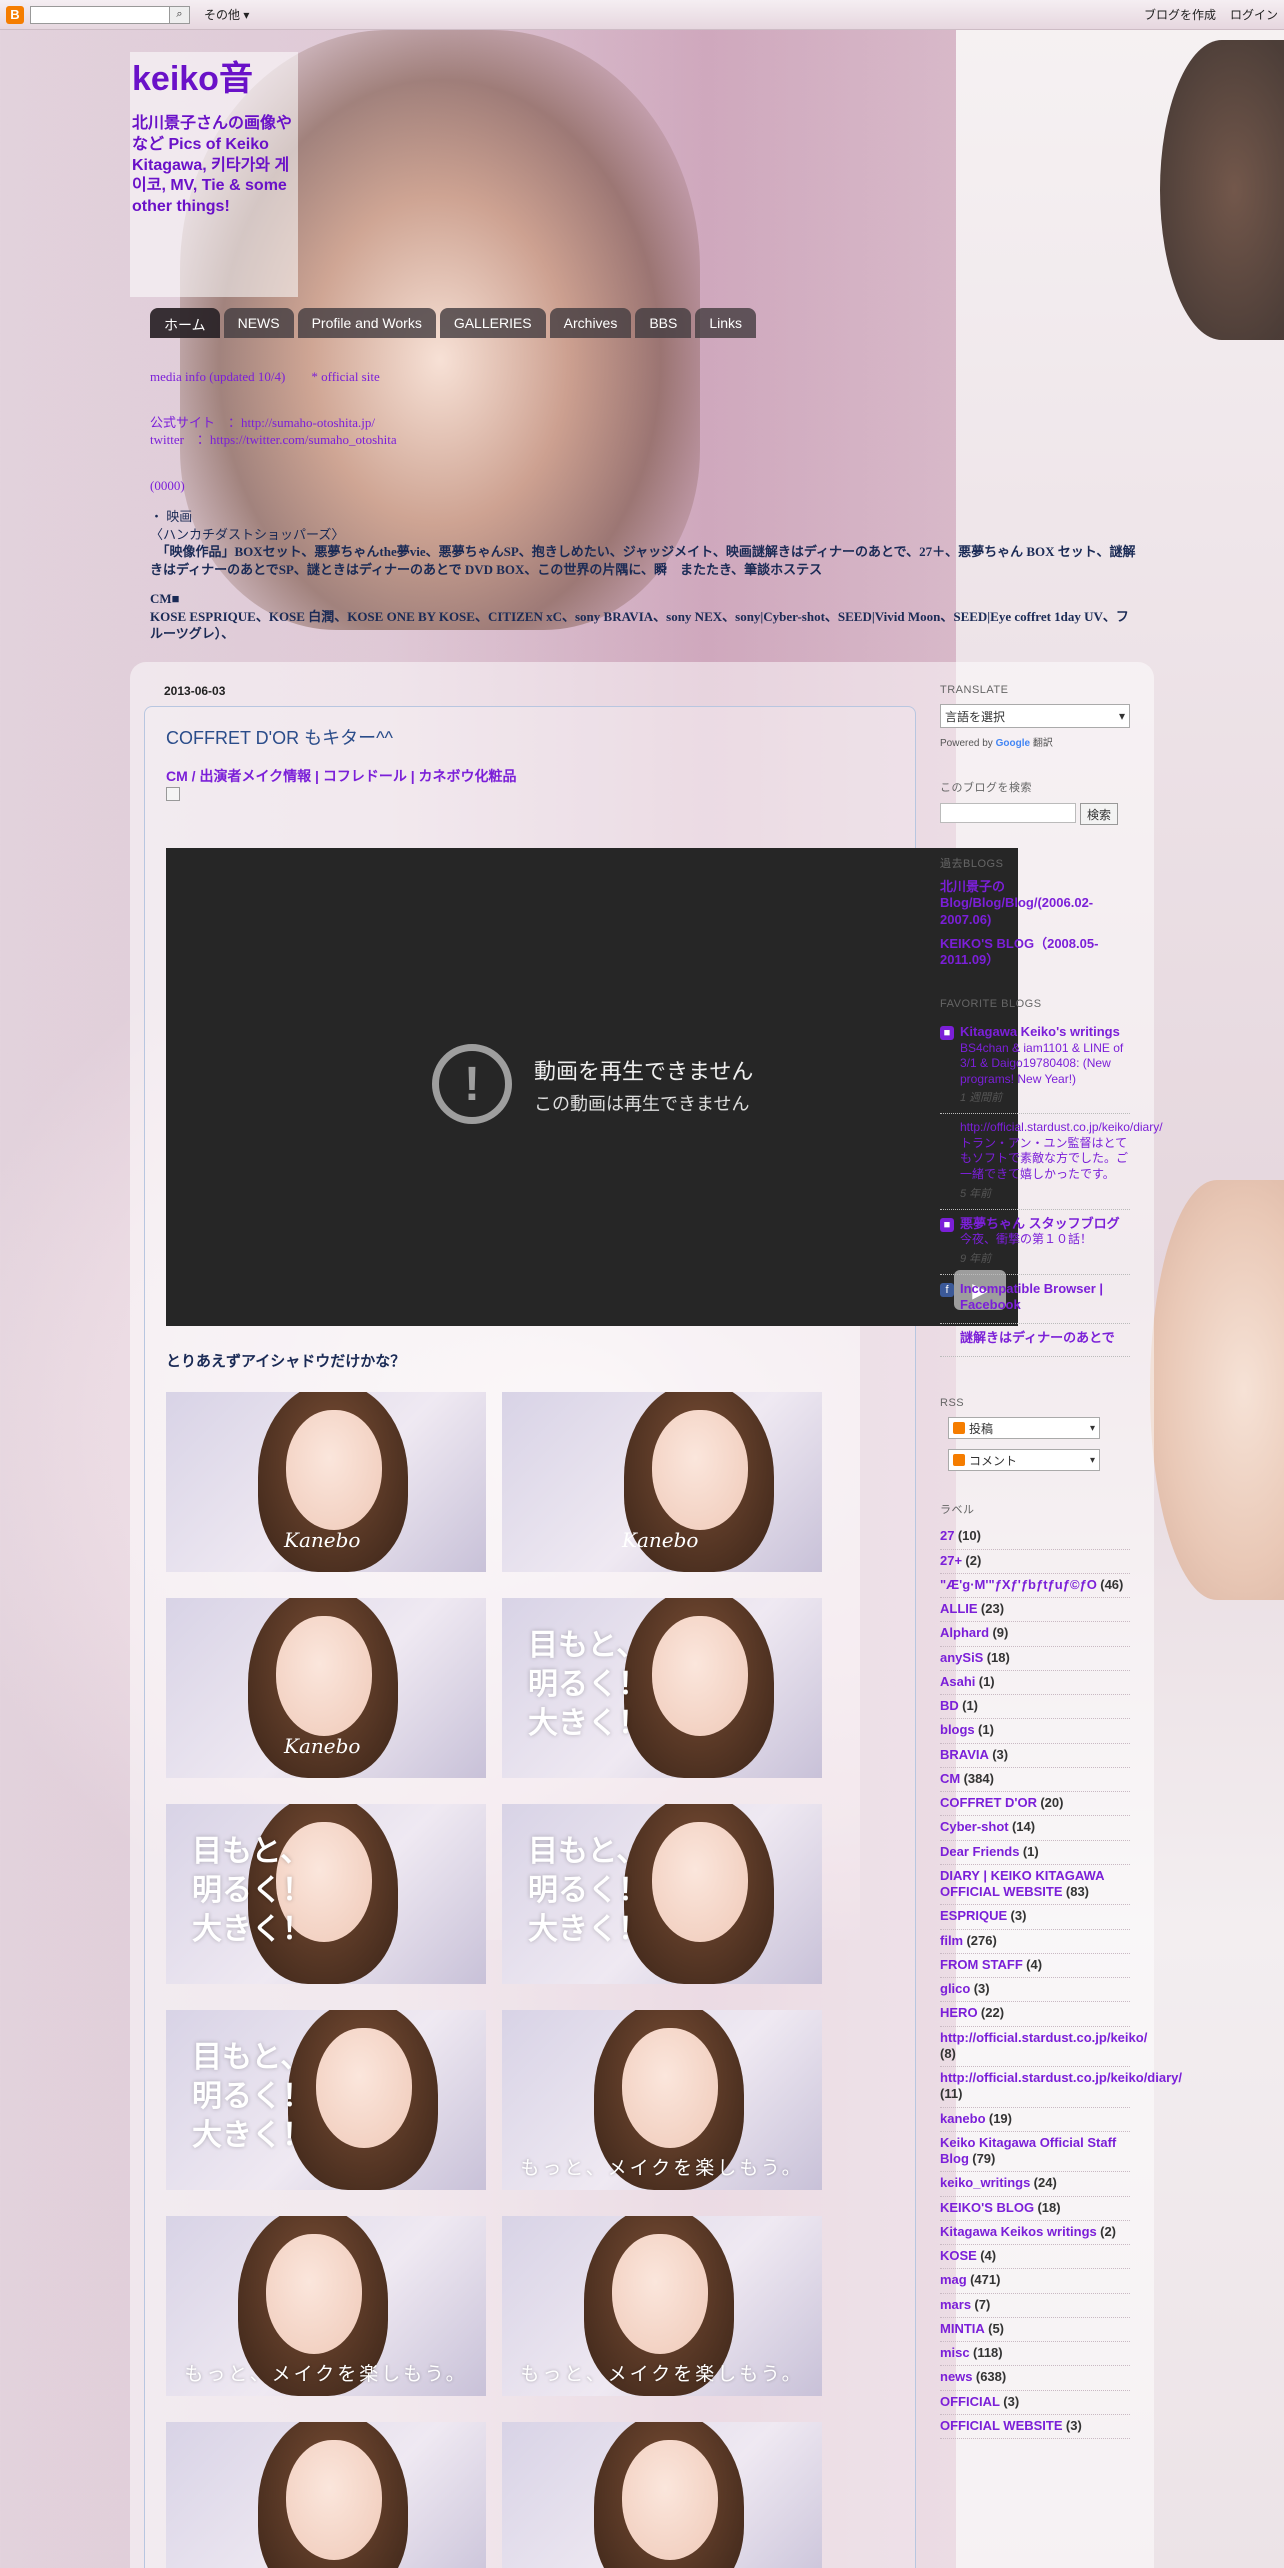 This screenshot has height=2568, width=1284. I want to click on label-link: film, so click(951, 1940).